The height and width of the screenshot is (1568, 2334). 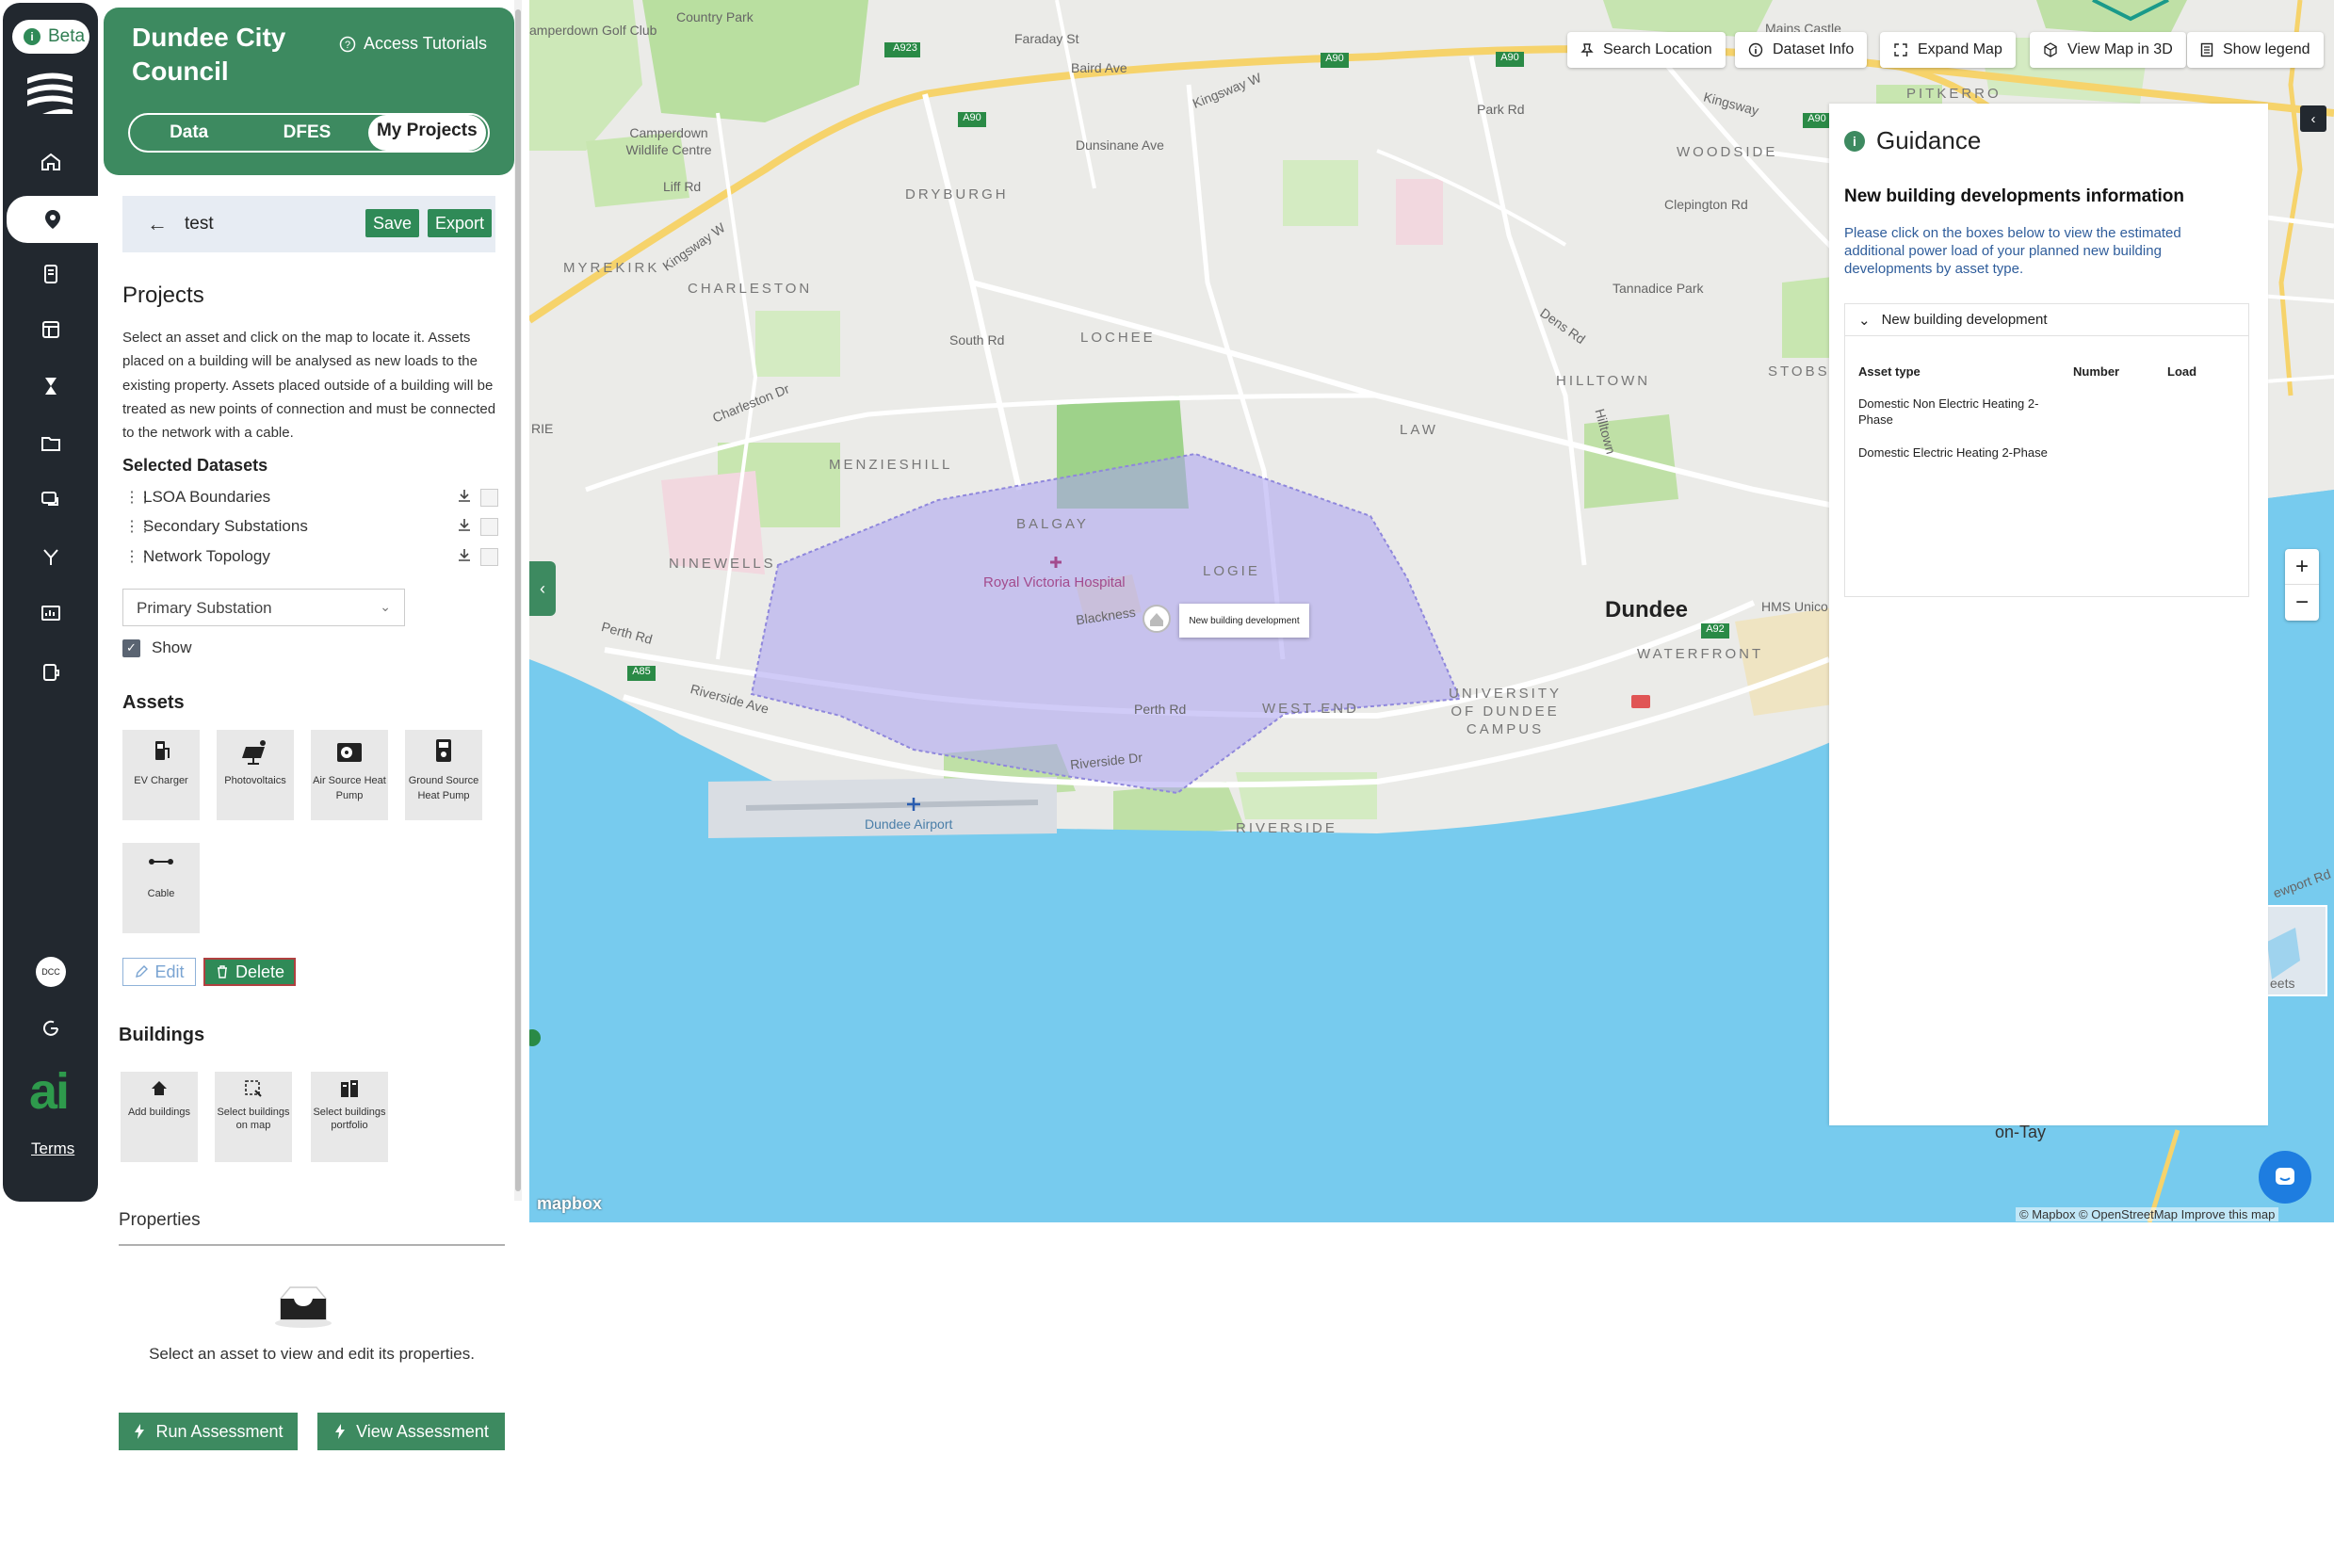 I want to click on chevron-left-icon: ‹, so click(x=2313, y=118).